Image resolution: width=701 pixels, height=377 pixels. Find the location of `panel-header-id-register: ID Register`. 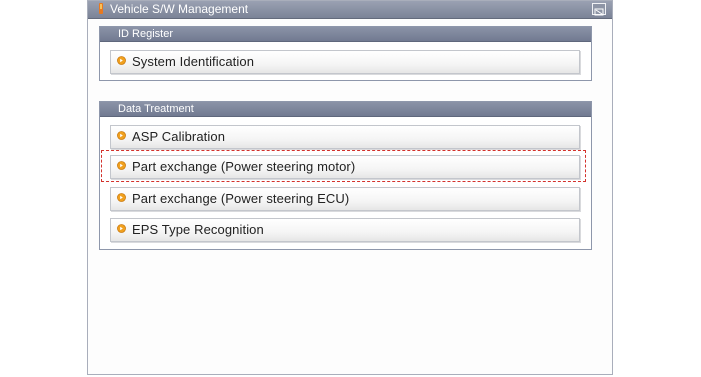

panel-header-id-register: ID Register is located at coordinates (345, 34).